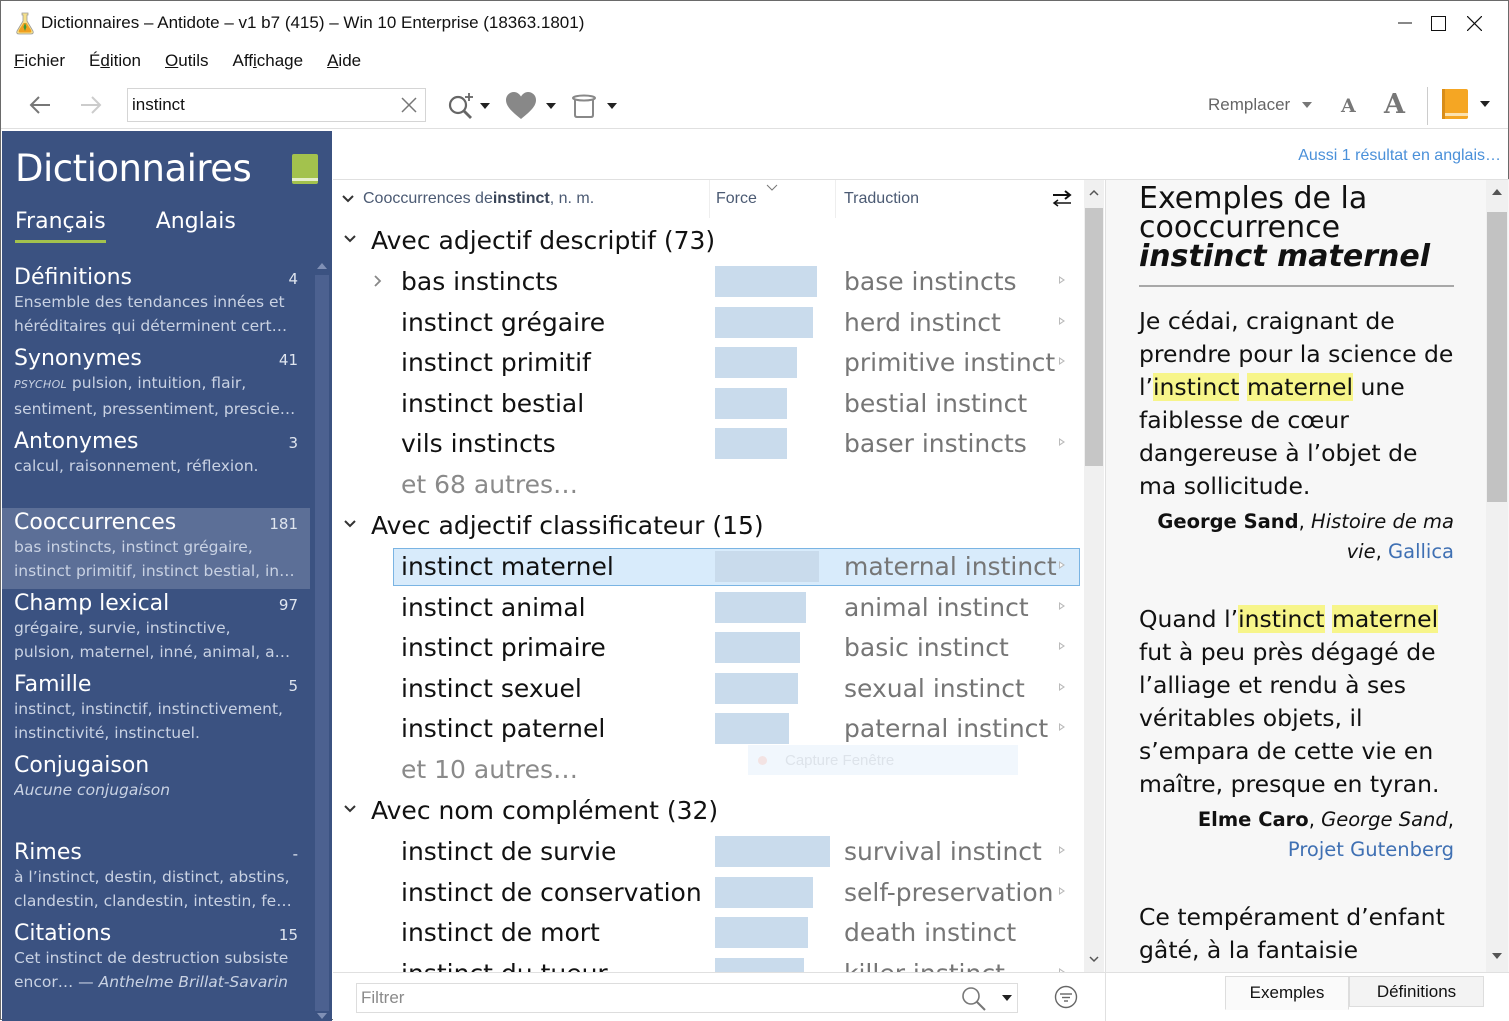  I want to click on translation: paternal instinct, so click(946, 728).